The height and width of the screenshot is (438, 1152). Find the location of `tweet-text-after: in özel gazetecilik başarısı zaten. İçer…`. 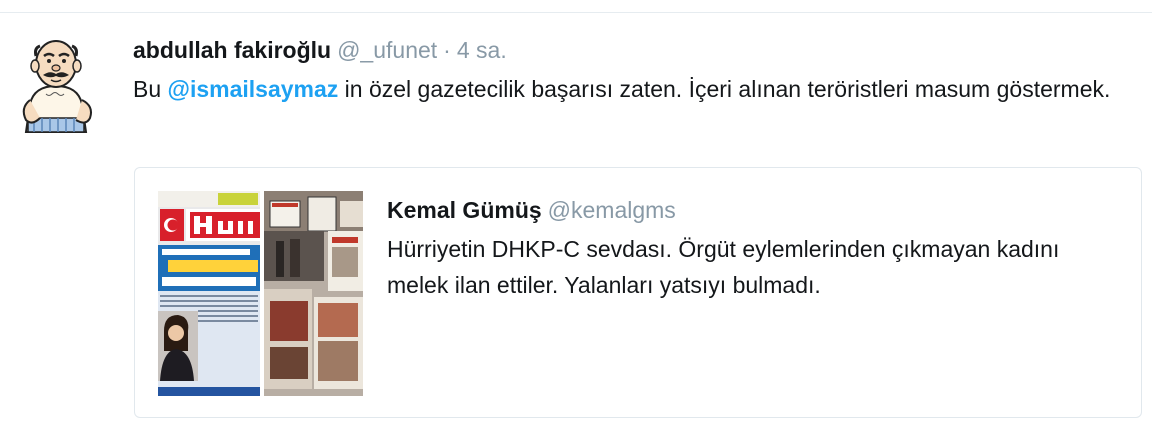

tweet-text-after: in özel gazetecilik başarısı zaten. İçer… is located at coordinates (724, 89).